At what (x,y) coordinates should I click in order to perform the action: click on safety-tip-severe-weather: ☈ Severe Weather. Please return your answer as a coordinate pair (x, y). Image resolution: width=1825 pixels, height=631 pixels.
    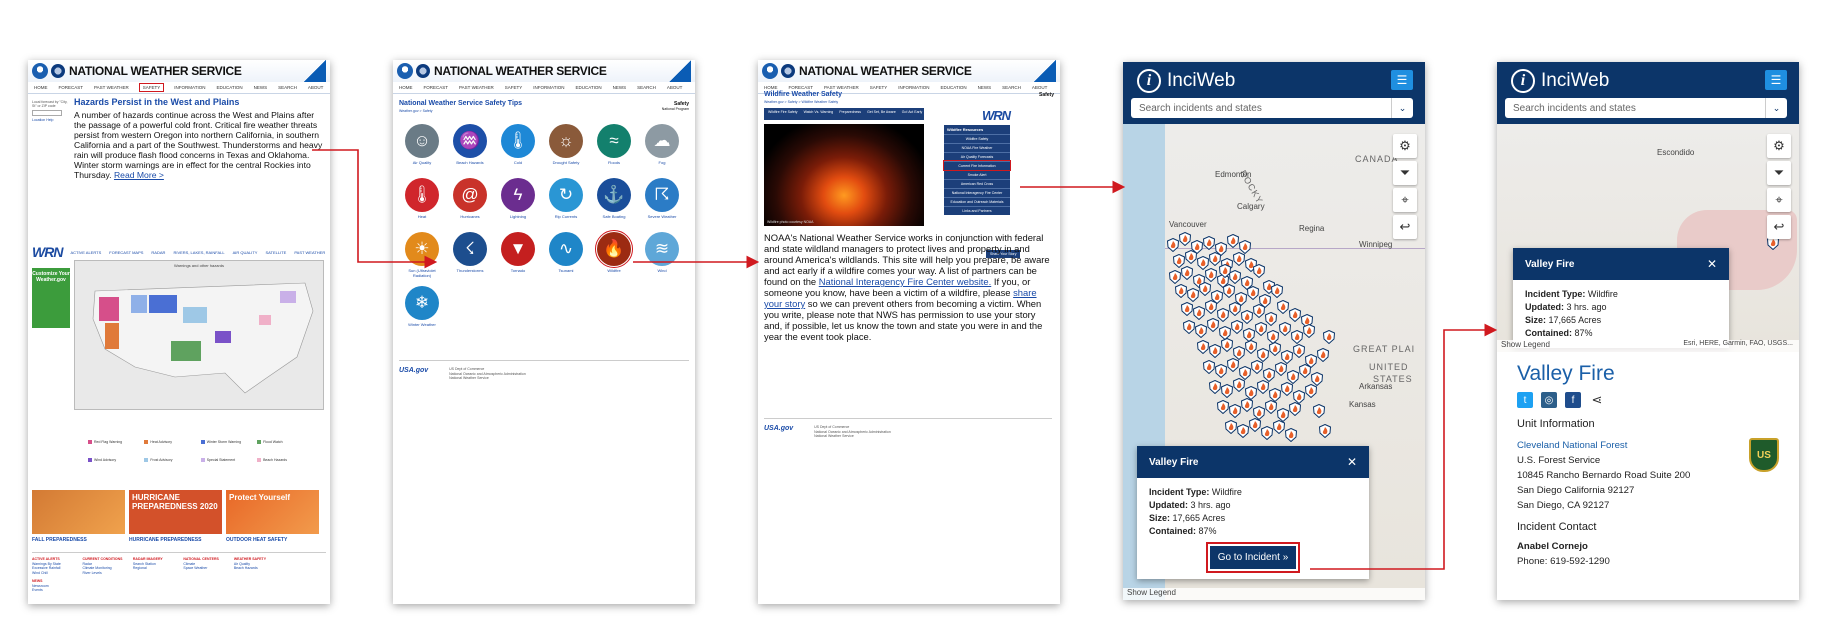
    Looking at the image, I should click on (662, 201).